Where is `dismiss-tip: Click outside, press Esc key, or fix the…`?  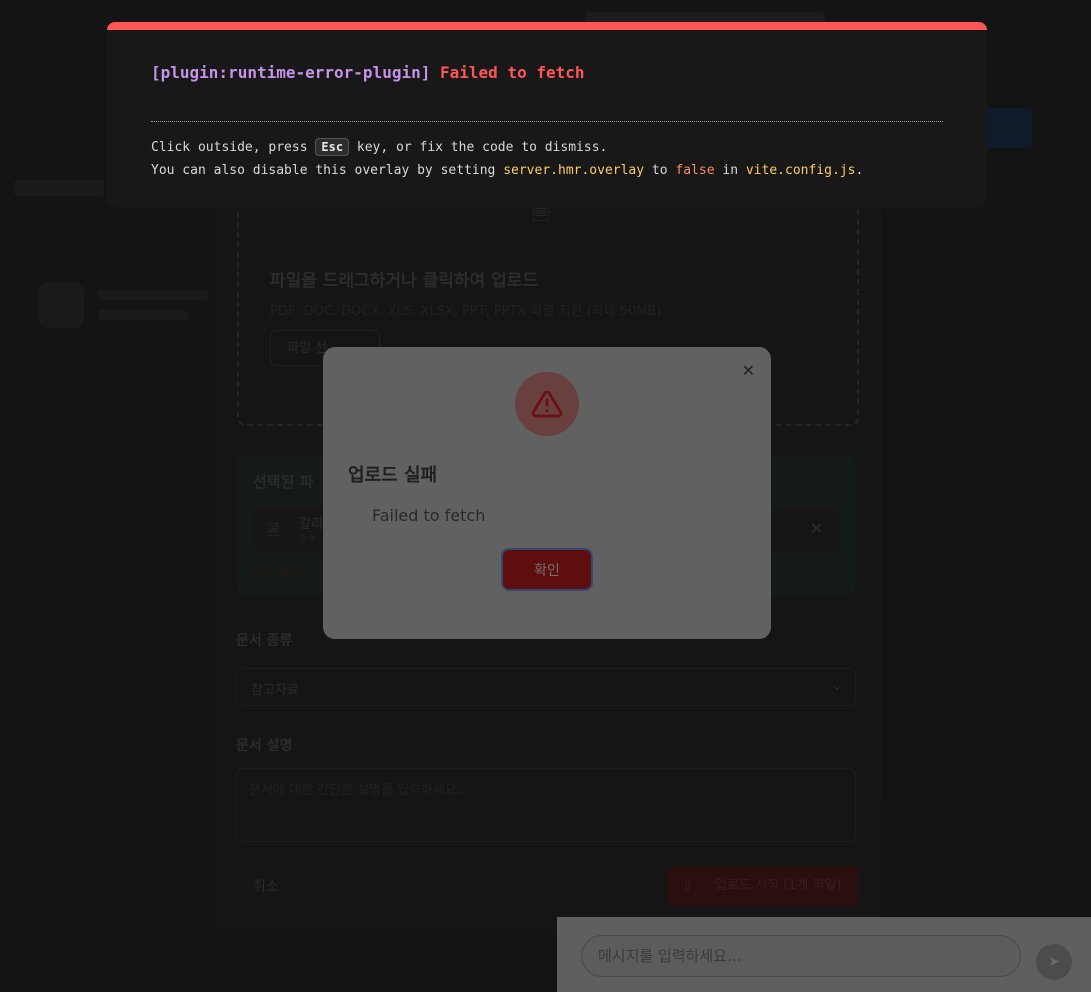
dismiss-tip: Click outside, press Esc key, or fix the… is located at coordinates (379, 147).